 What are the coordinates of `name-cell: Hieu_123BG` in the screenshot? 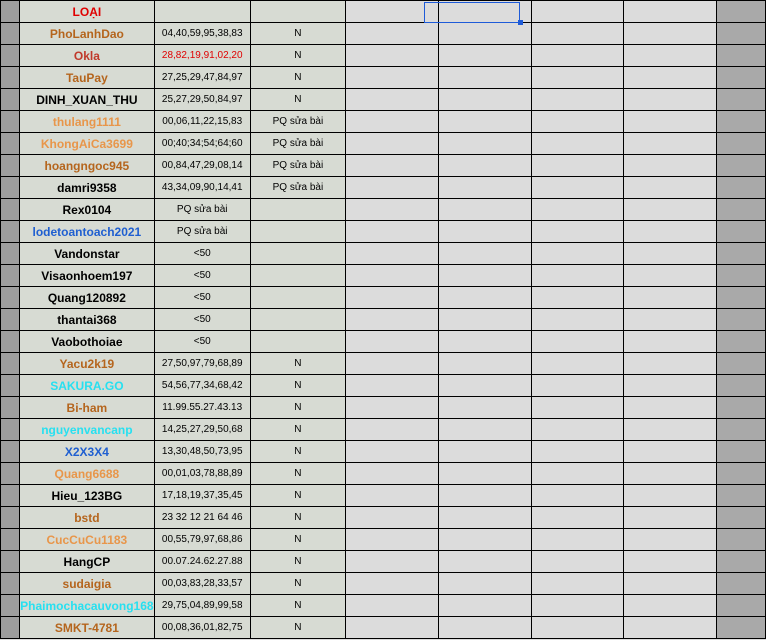 It's located at (87, 495).